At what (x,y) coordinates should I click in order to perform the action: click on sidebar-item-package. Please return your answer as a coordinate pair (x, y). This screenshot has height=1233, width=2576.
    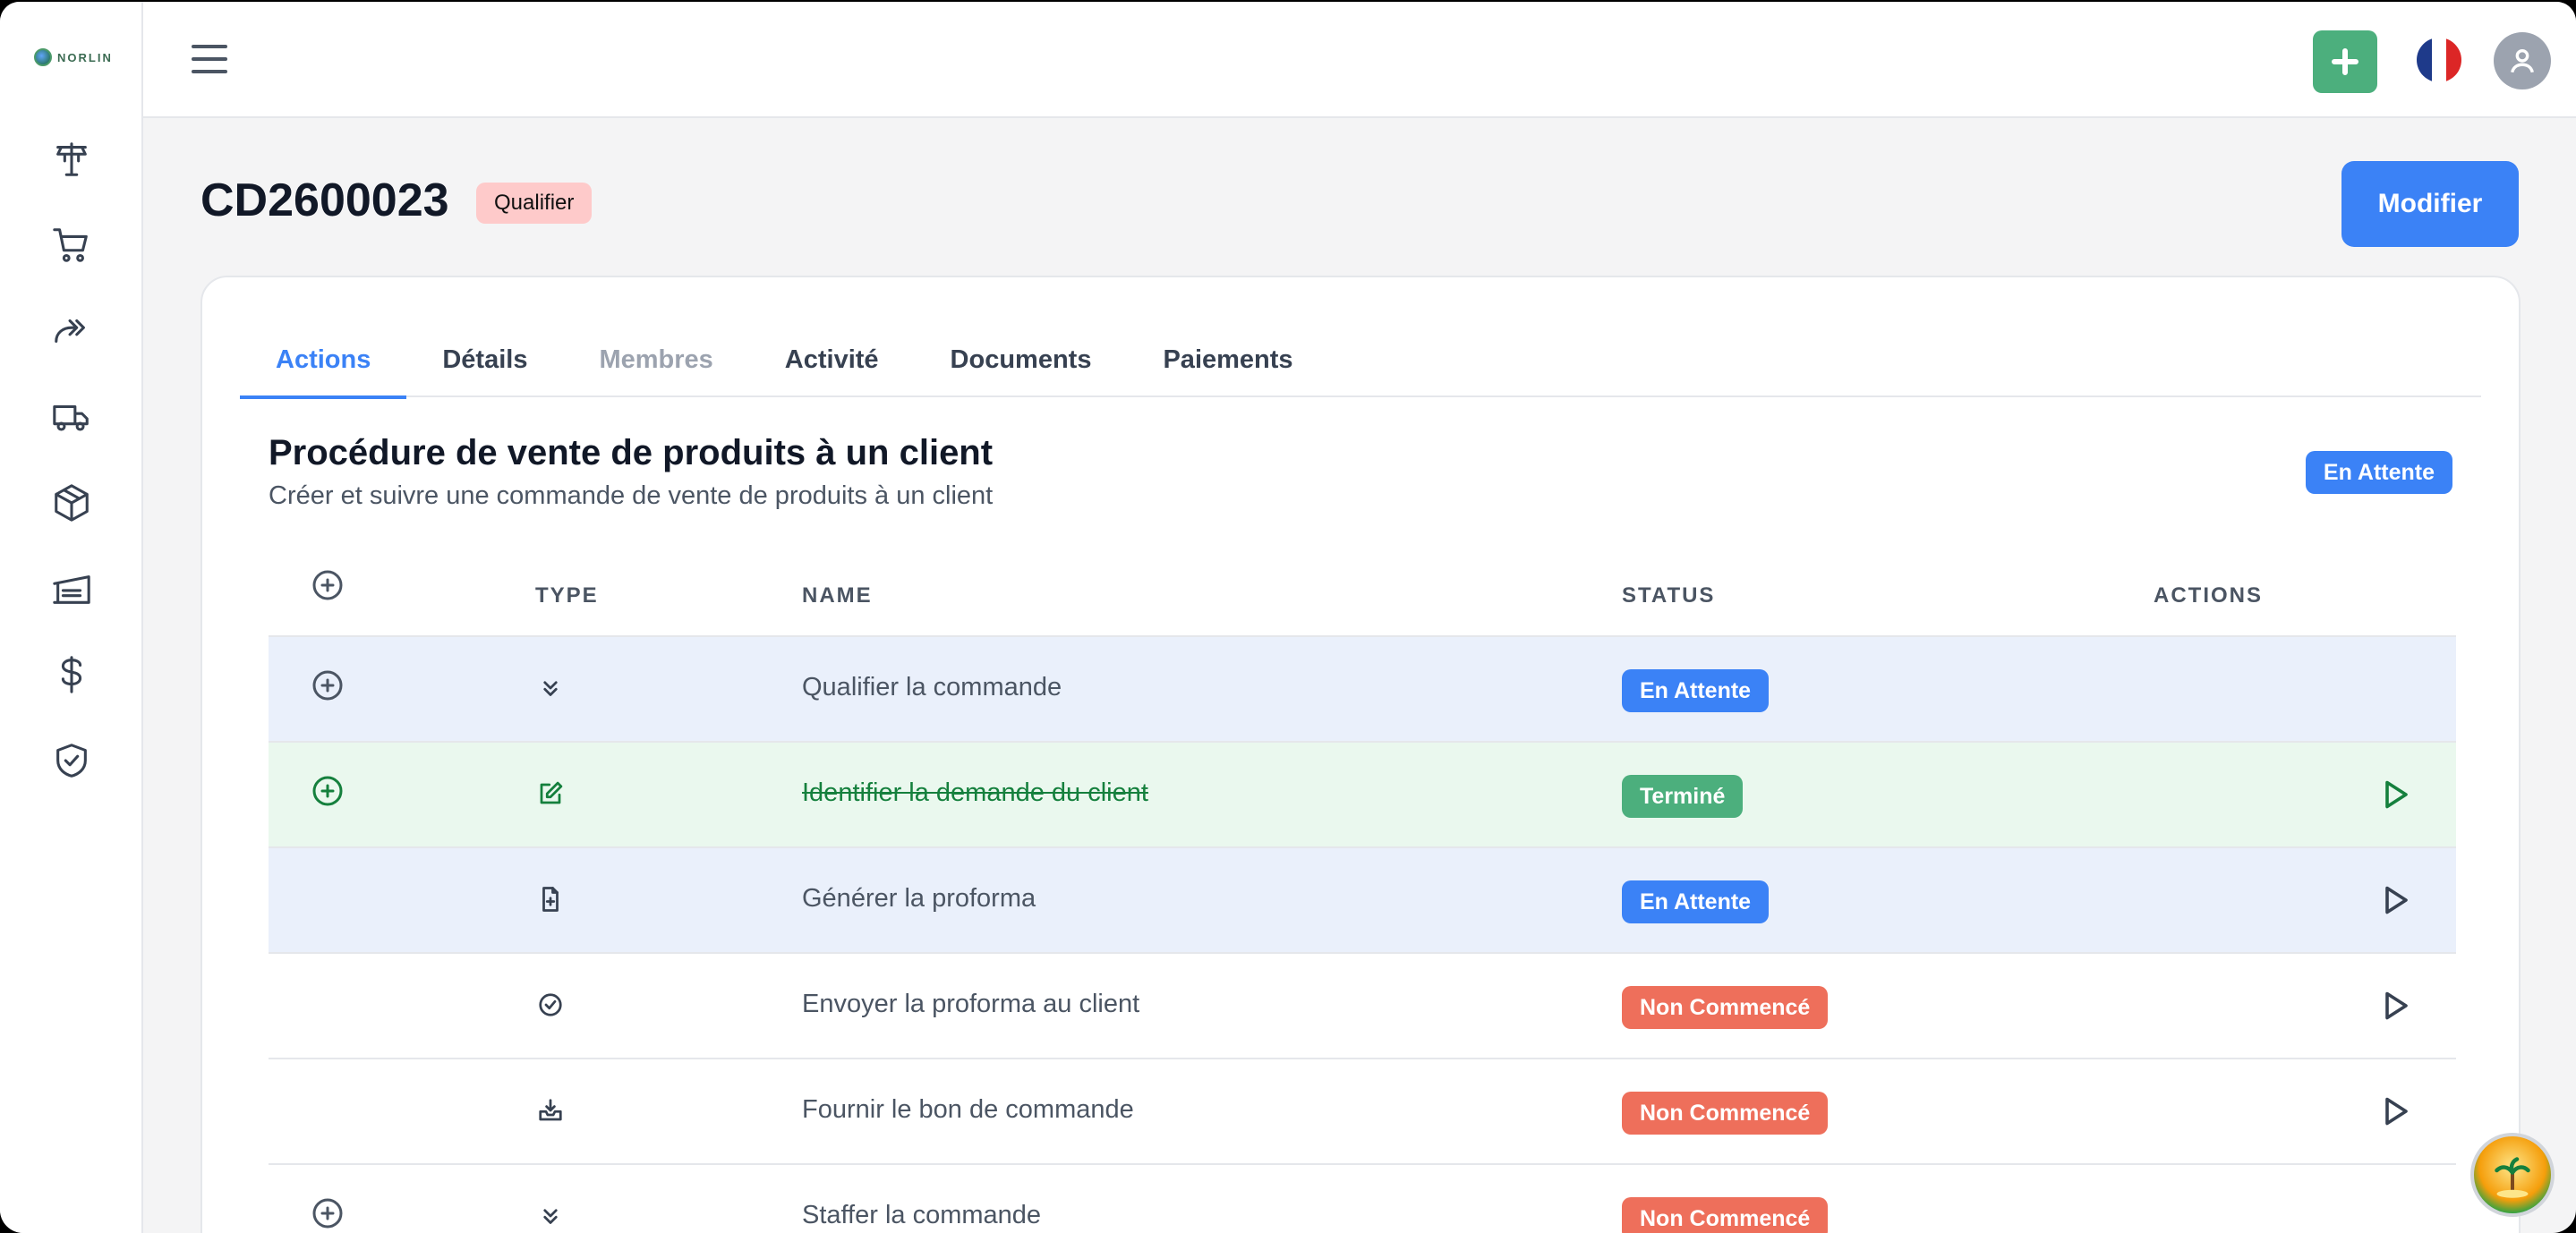
    Looking at the image, I should click on (71, 502).